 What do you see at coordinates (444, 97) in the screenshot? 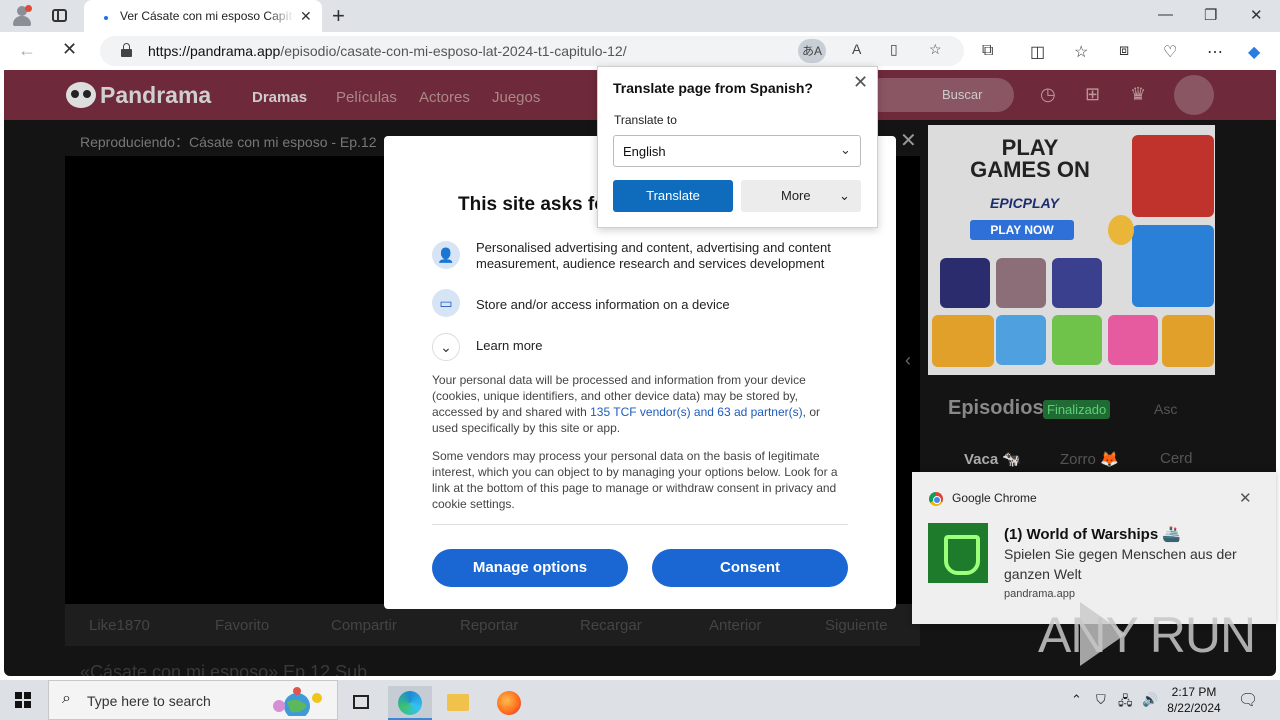
I see `nav-actores: Actores` at bounding box center [444, 97].